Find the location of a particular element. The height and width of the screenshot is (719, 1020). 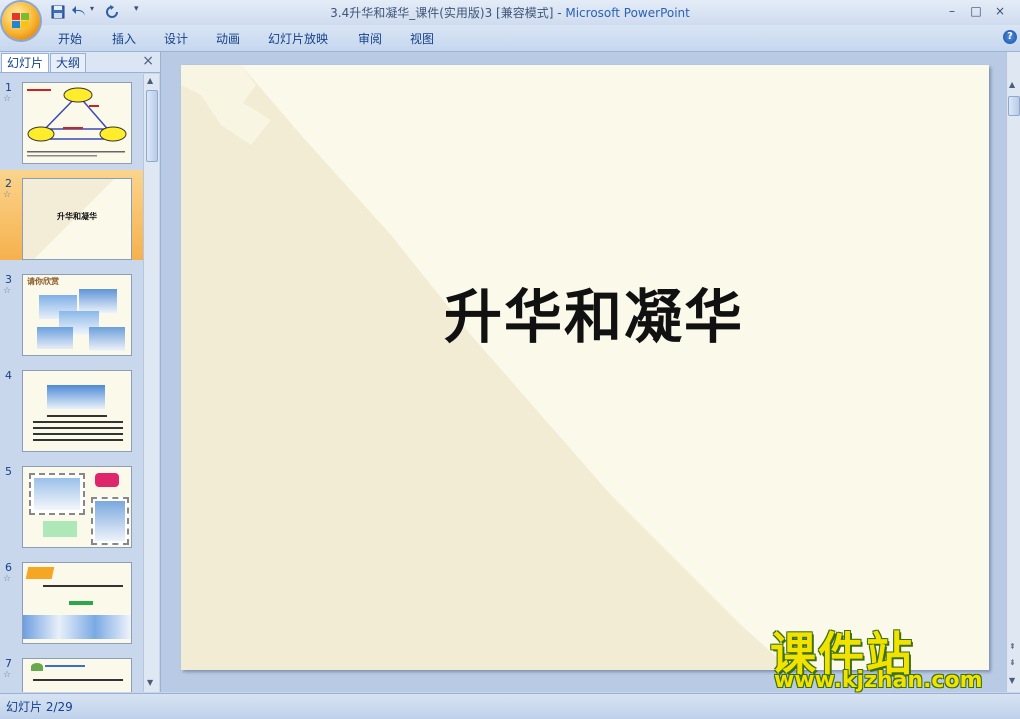

slide-number: 4 is located at coordinates (8, 375).